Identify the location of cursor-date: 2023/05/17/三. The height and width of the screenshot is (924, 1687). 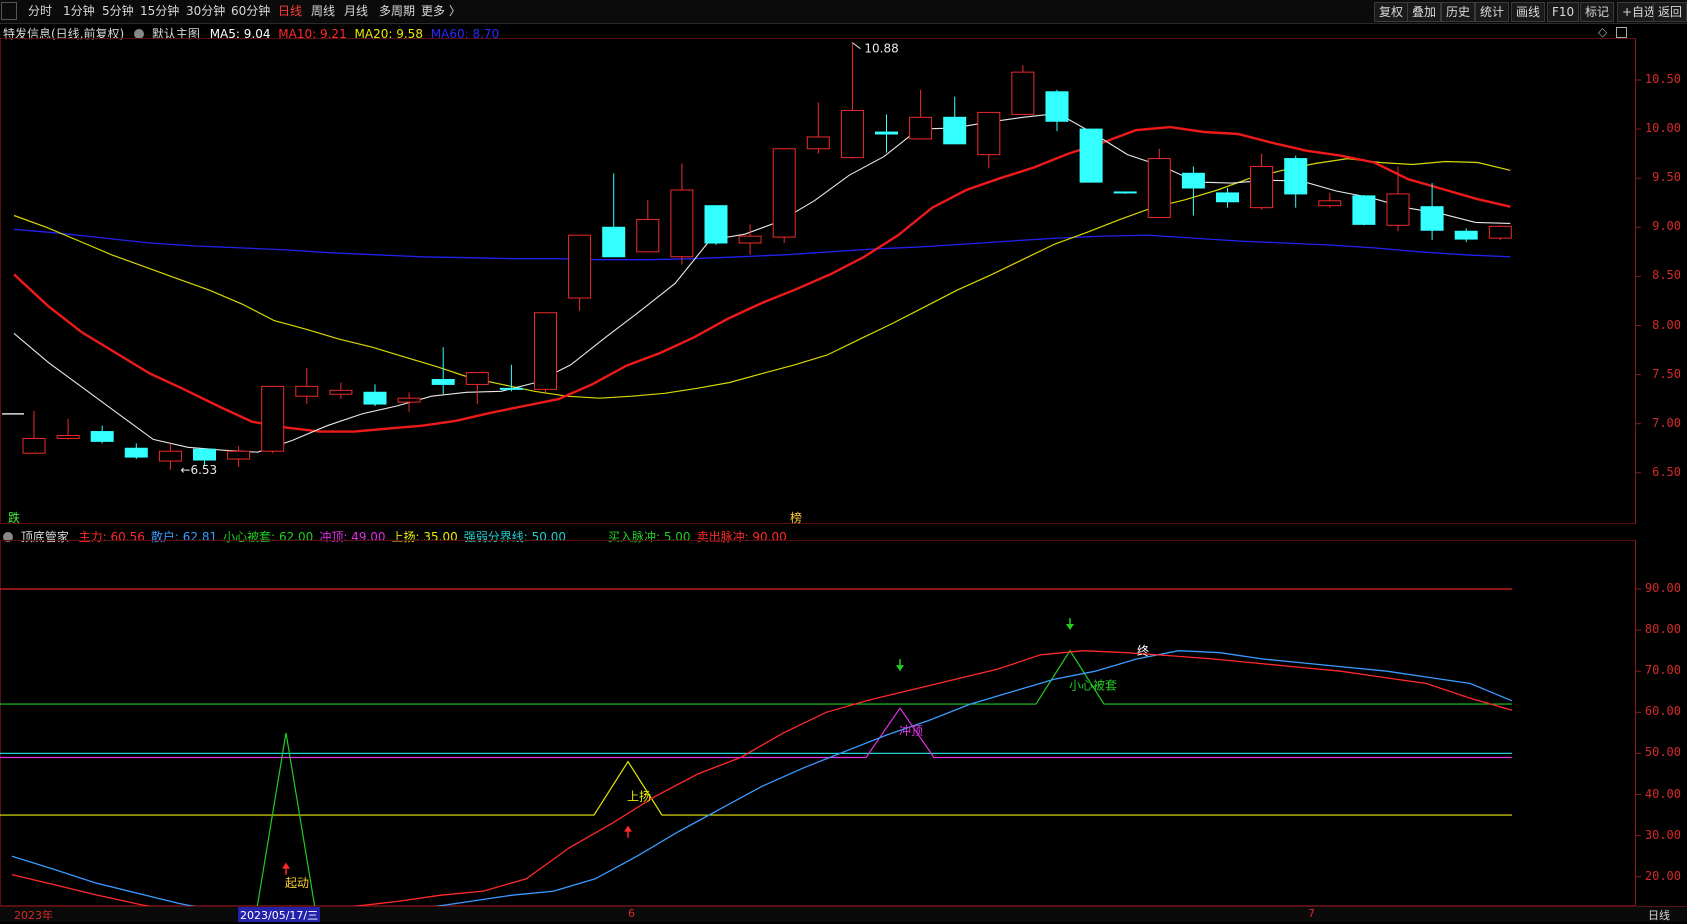
(279, 914).